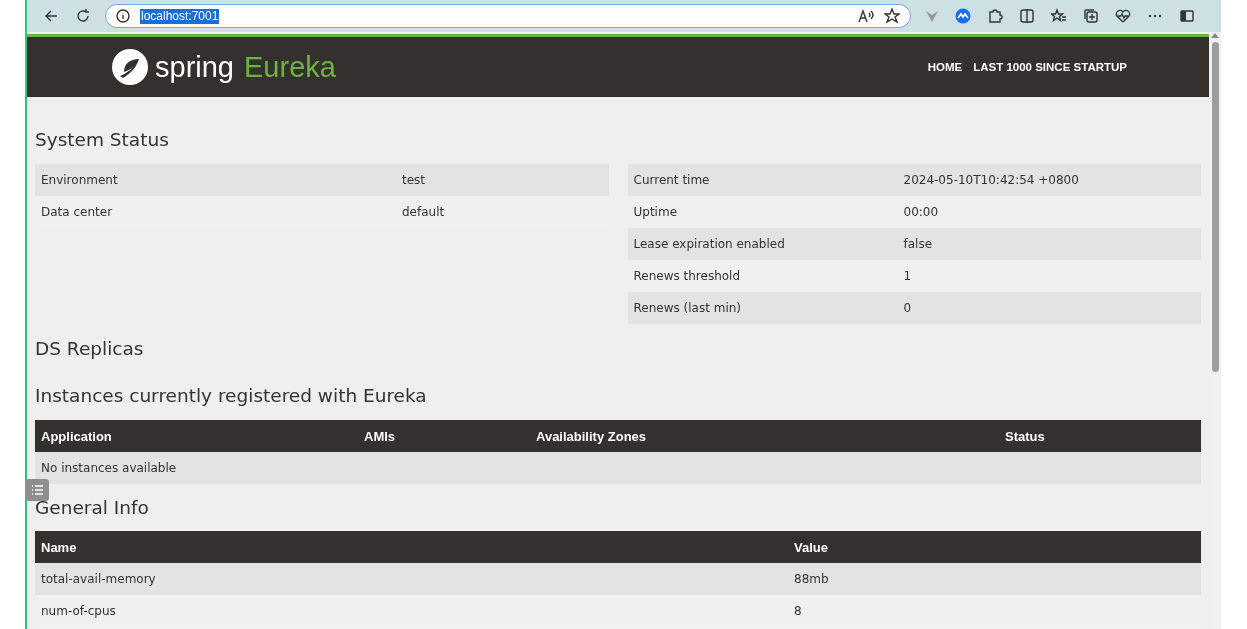 This screenshot has width=1247, height=629. Describe the element at coordinates (892, 16) in the screenshot. I see `star-icon` at that location.